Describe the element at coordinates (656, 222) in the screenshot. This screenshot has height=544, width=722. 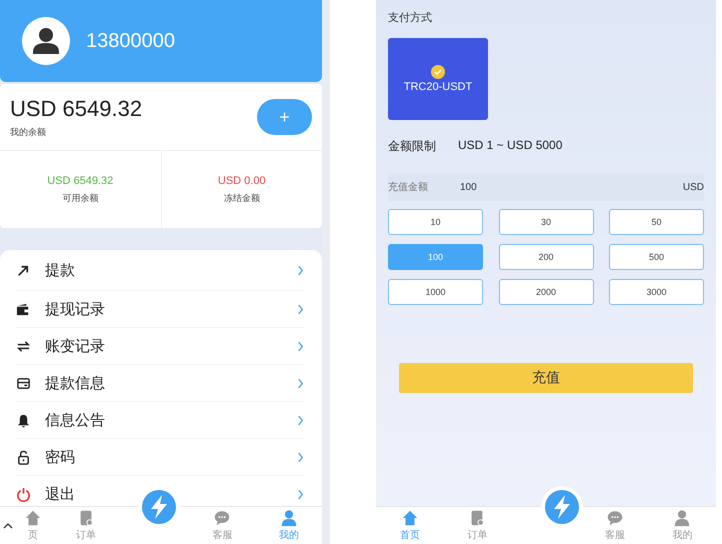
I see `amount-option: 50` at that location.